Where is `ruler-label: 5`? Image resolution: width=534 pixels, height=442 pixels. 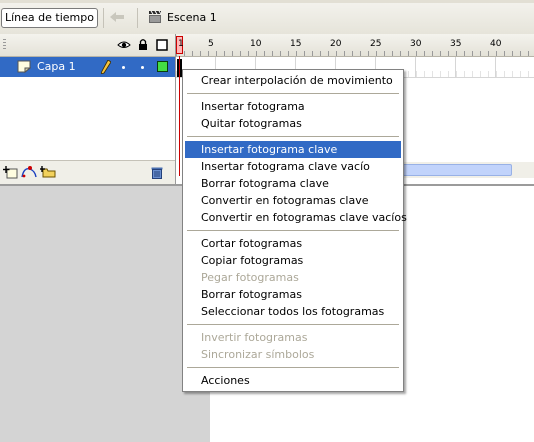
ruler-label: 5 is located at coordinates (211, 44).